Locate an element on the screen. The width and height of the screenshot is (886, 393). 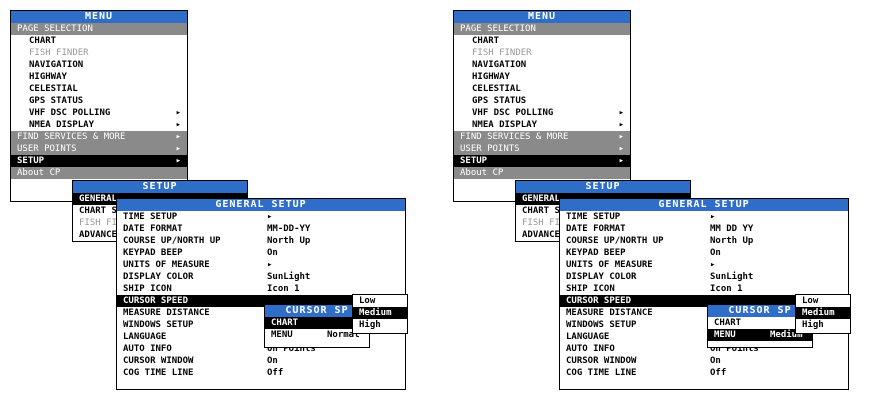
menu-item-label: KEYPAD BEEP is located at coordinates (596, 253).